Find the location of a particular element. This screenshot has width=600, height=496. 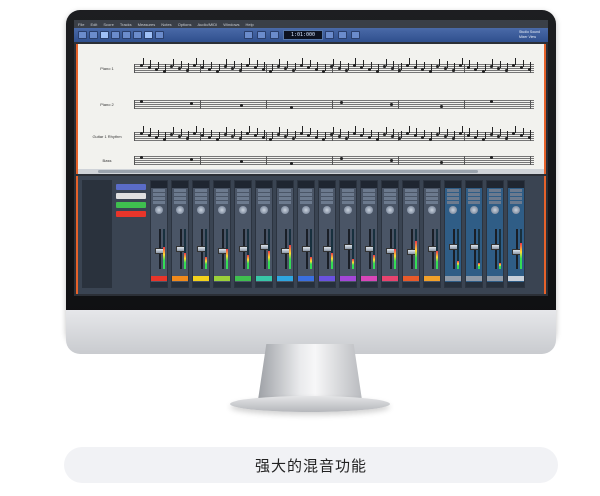

tool-button is located at coordinates (115, 35).